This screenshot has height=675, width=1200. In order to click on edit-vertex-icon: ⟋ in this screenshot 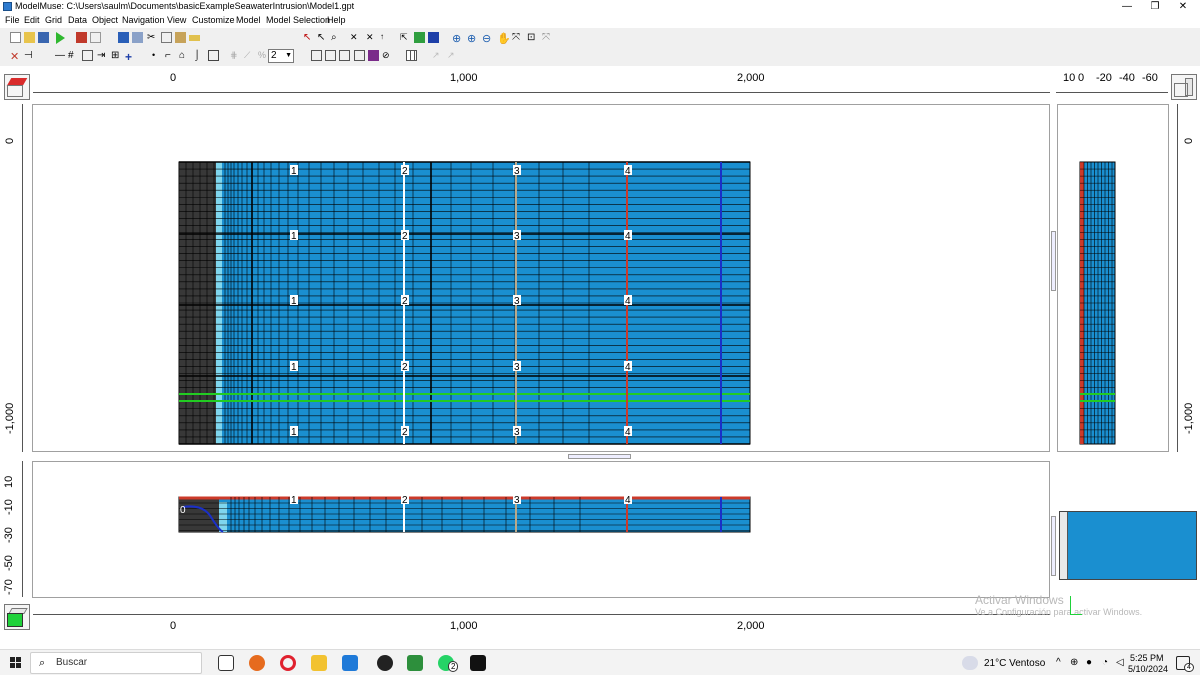, I will do `click(249, 55)`.